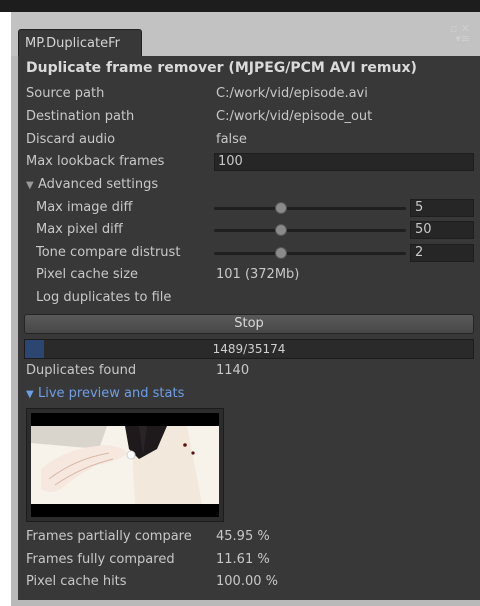 The width and height of the screenshot is (480, 606). What do you see at coordinates (442, 253) in the screenshot?
I see `tone-compare-input: 2` at bounding box center [442, 253].